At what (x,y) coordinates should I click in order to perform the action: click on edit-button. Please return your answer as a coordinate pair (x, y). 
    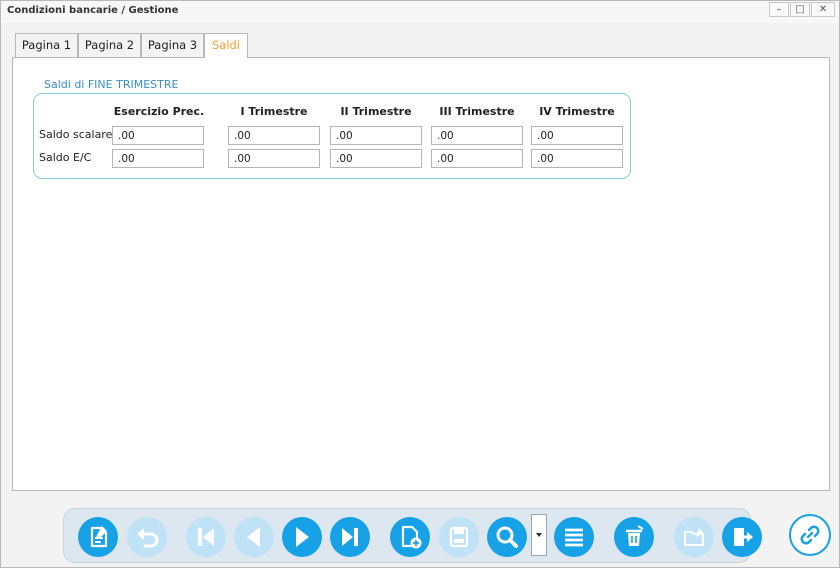
    Looking at the image, I should click on (98, 537).